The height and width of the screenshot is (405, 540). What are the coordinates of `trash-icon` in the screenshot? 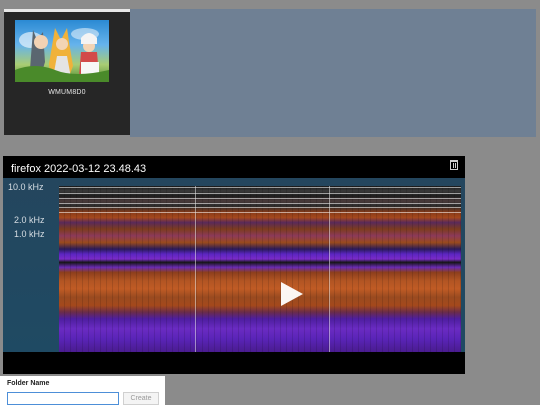 It's located at (454, 165).